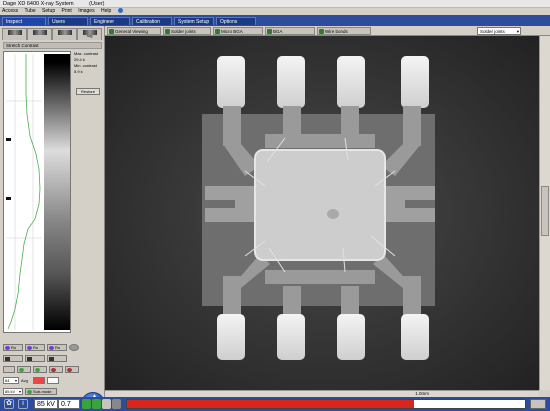 The width and height of the screenshot is (550, 411). I want to click on view-mode-select: Solder joints, so click(499, 31).